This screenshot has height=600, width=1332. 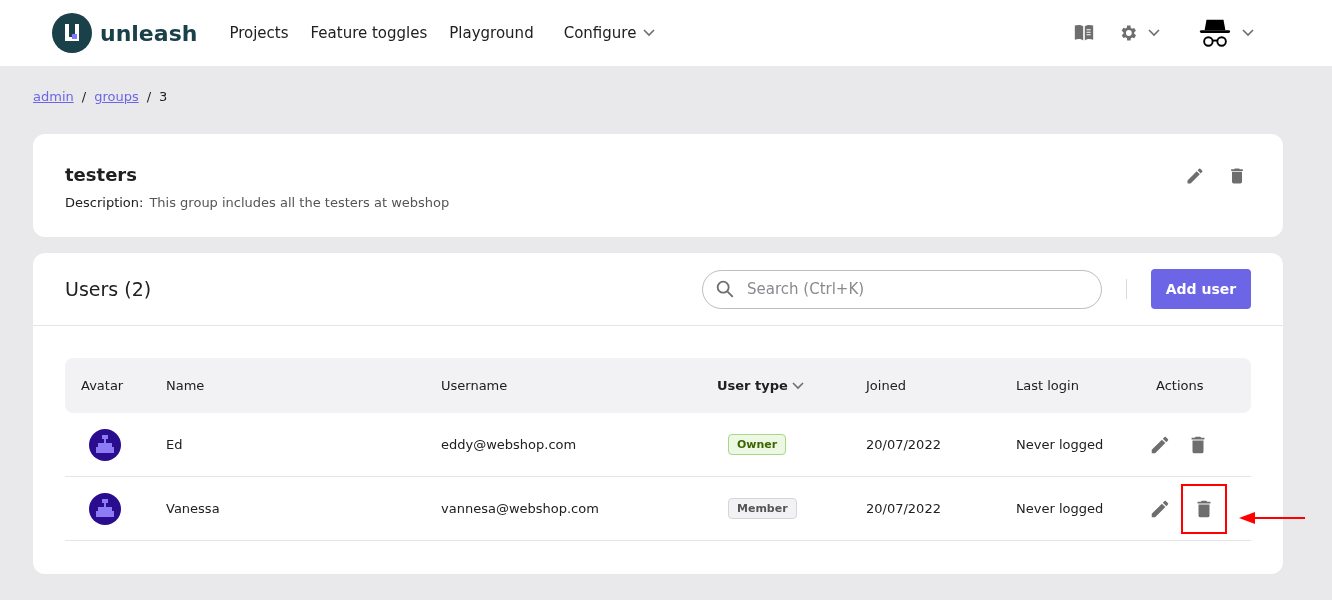 I want to click on nav-link: Playground, so click(x=491, y=33).